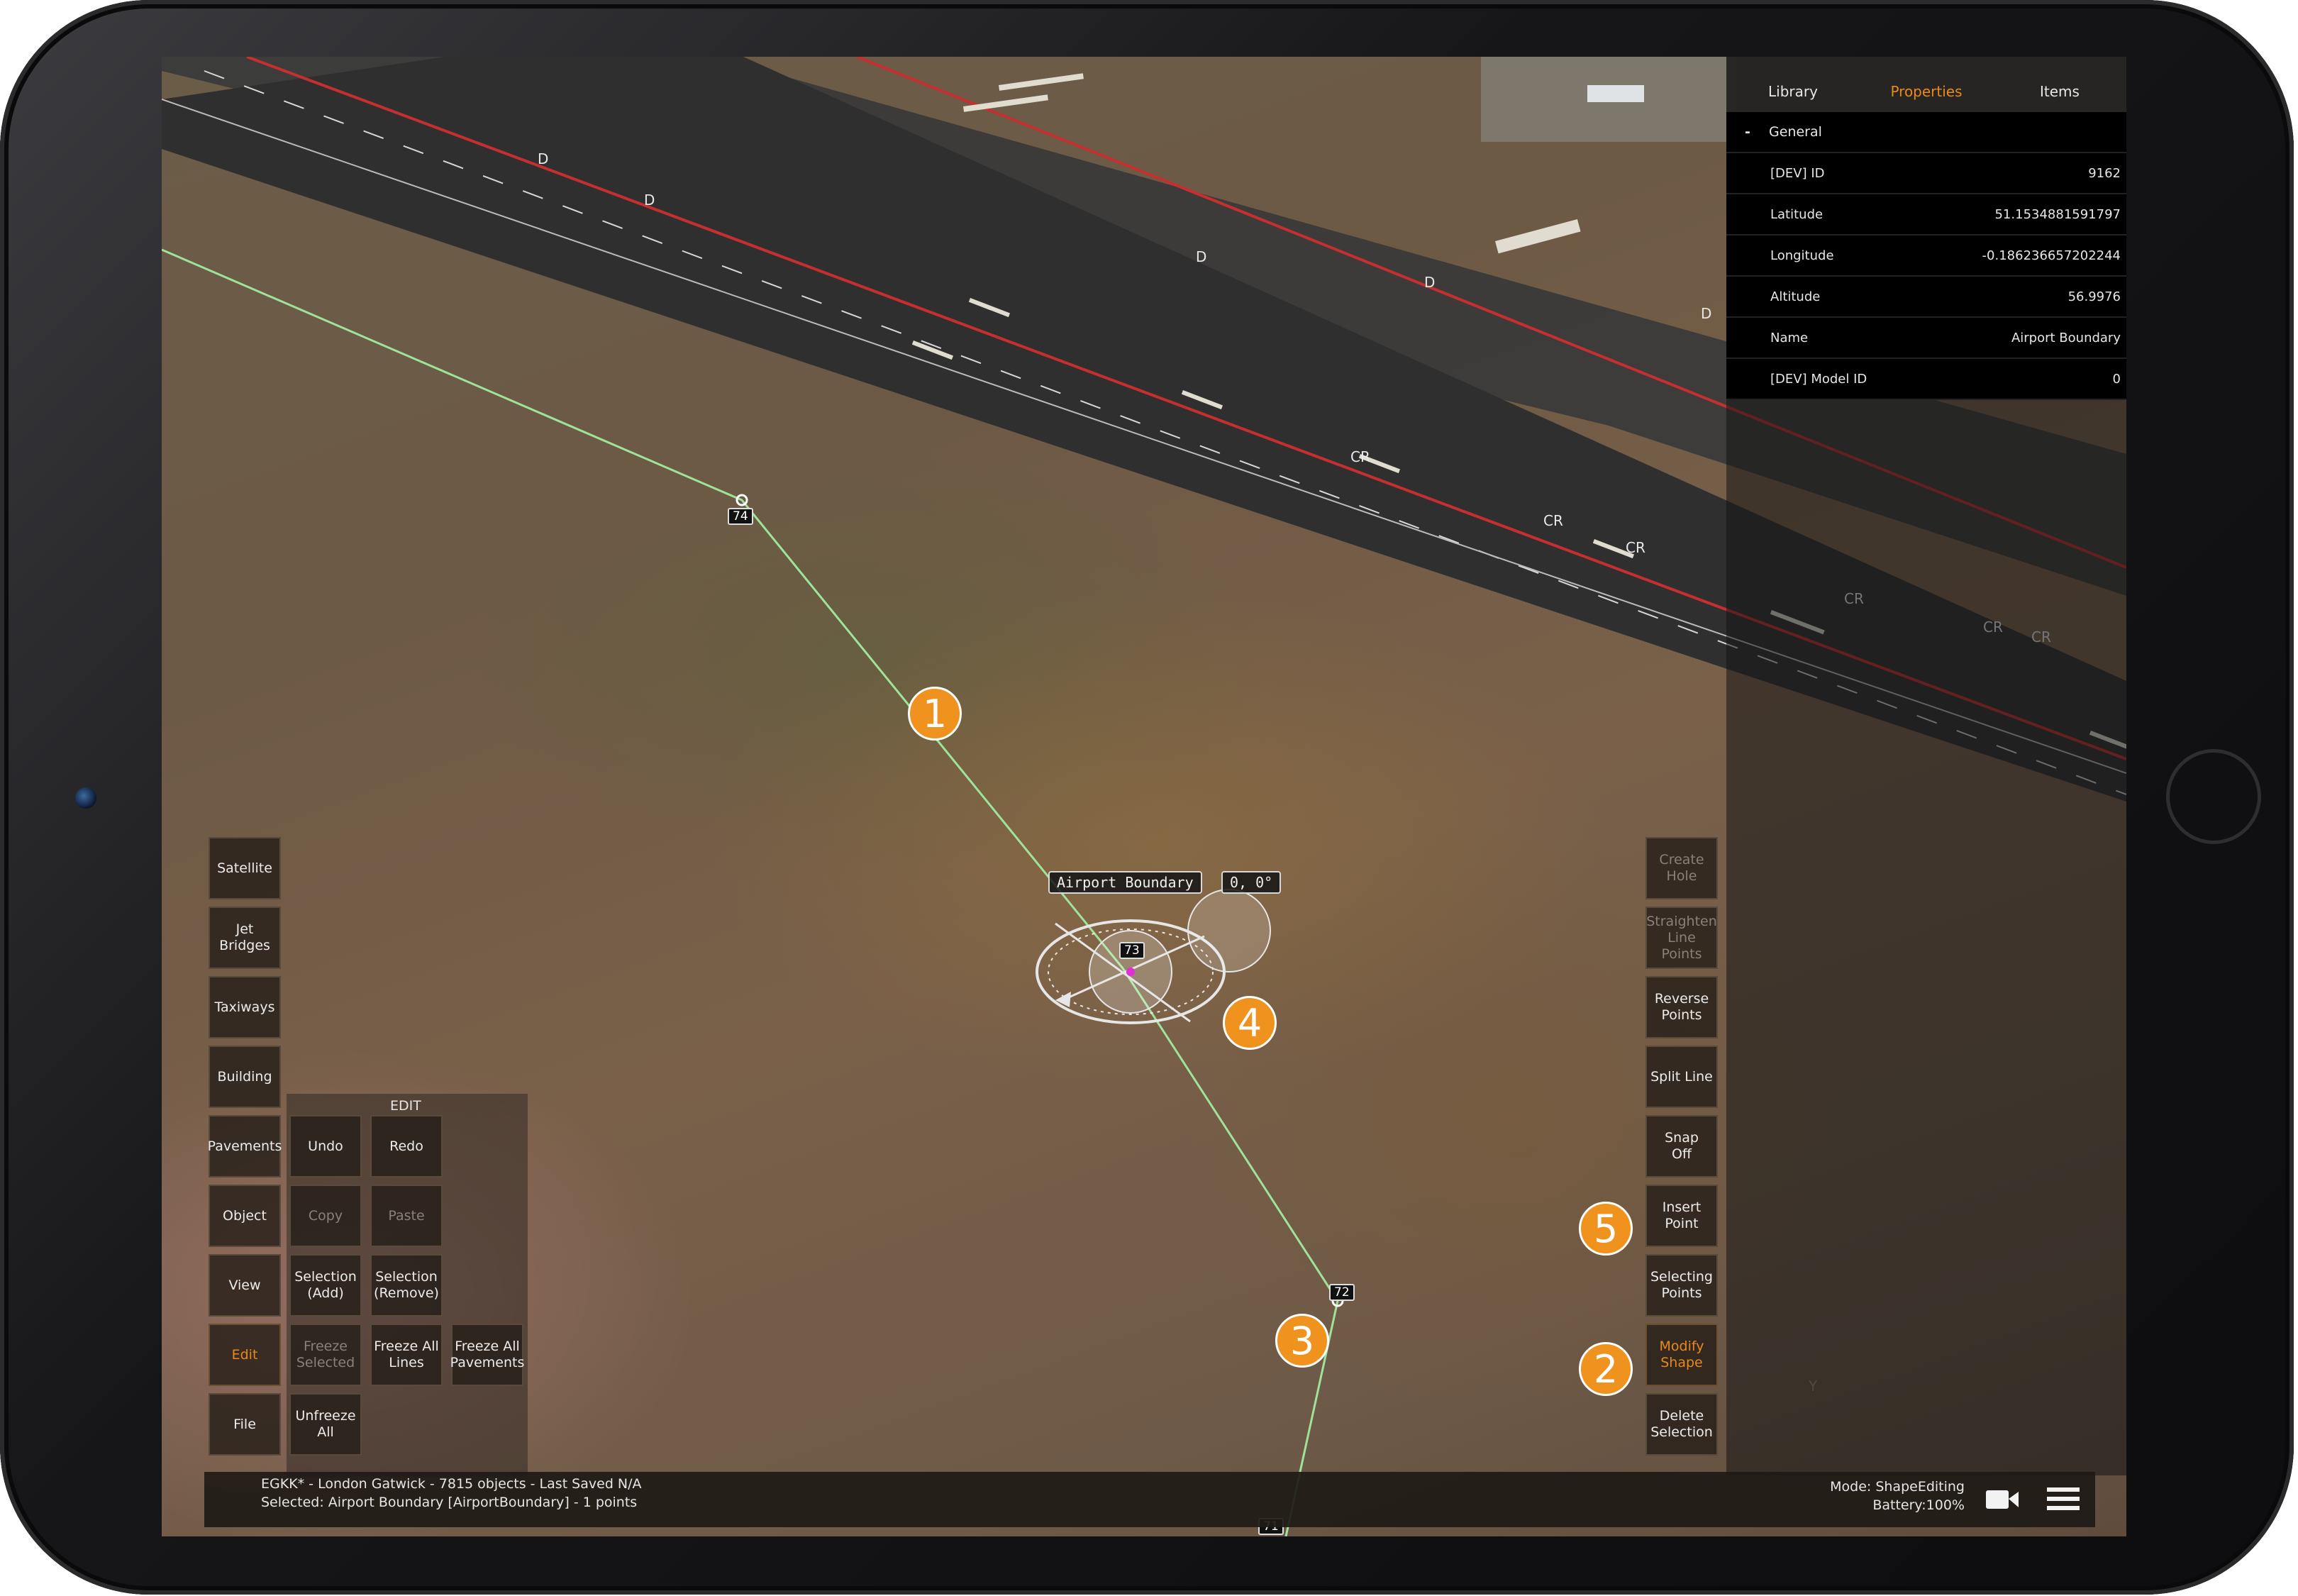 The width and height of the screenshot is (2298, 1596). What do you see at coordinates (2066, 338) in the screenshot?
I see `property-value: Airport Boundary` at bounding box center [2066, 338].